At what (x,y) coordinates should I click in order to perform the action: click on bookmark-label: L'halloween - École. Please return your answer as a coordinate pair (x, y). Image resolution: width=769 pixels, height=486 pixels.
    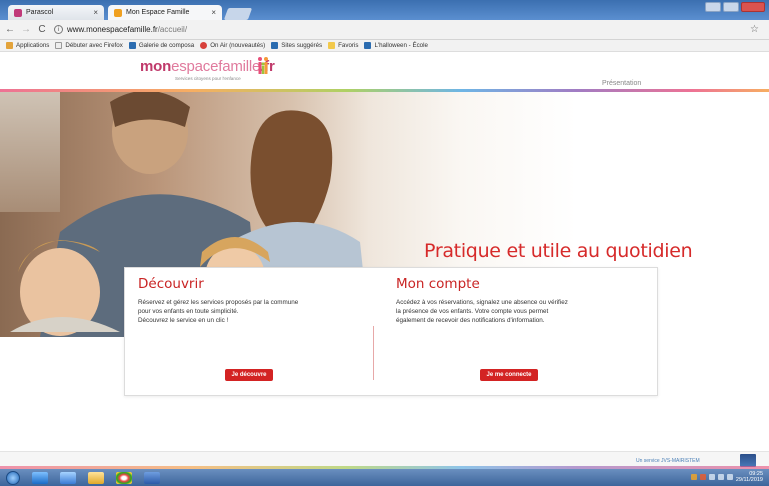
    Looking at the image, I should click on (401, 45).